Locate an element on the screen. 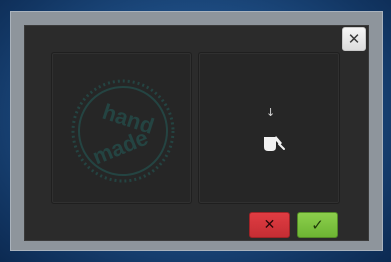 The image size is (391, 262). cancel-icon: ✕ is located at coordinates (269, 225).